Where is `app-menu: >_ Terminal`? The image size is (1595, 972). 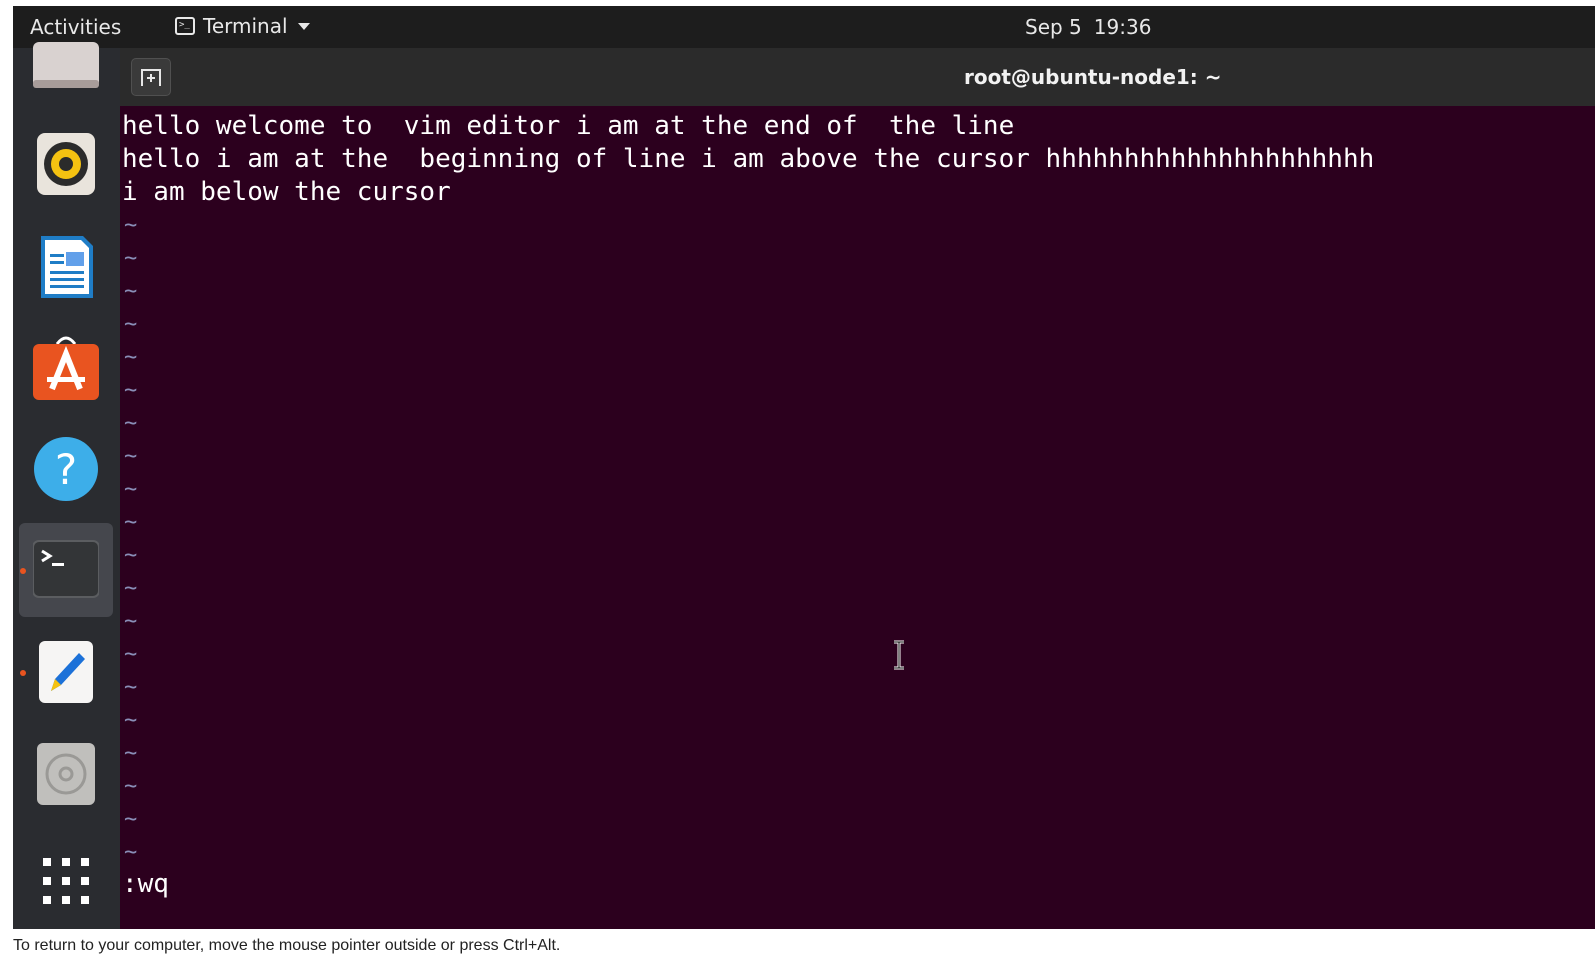 app-menu: >_ Terminal is located at coordinates (242, 26).